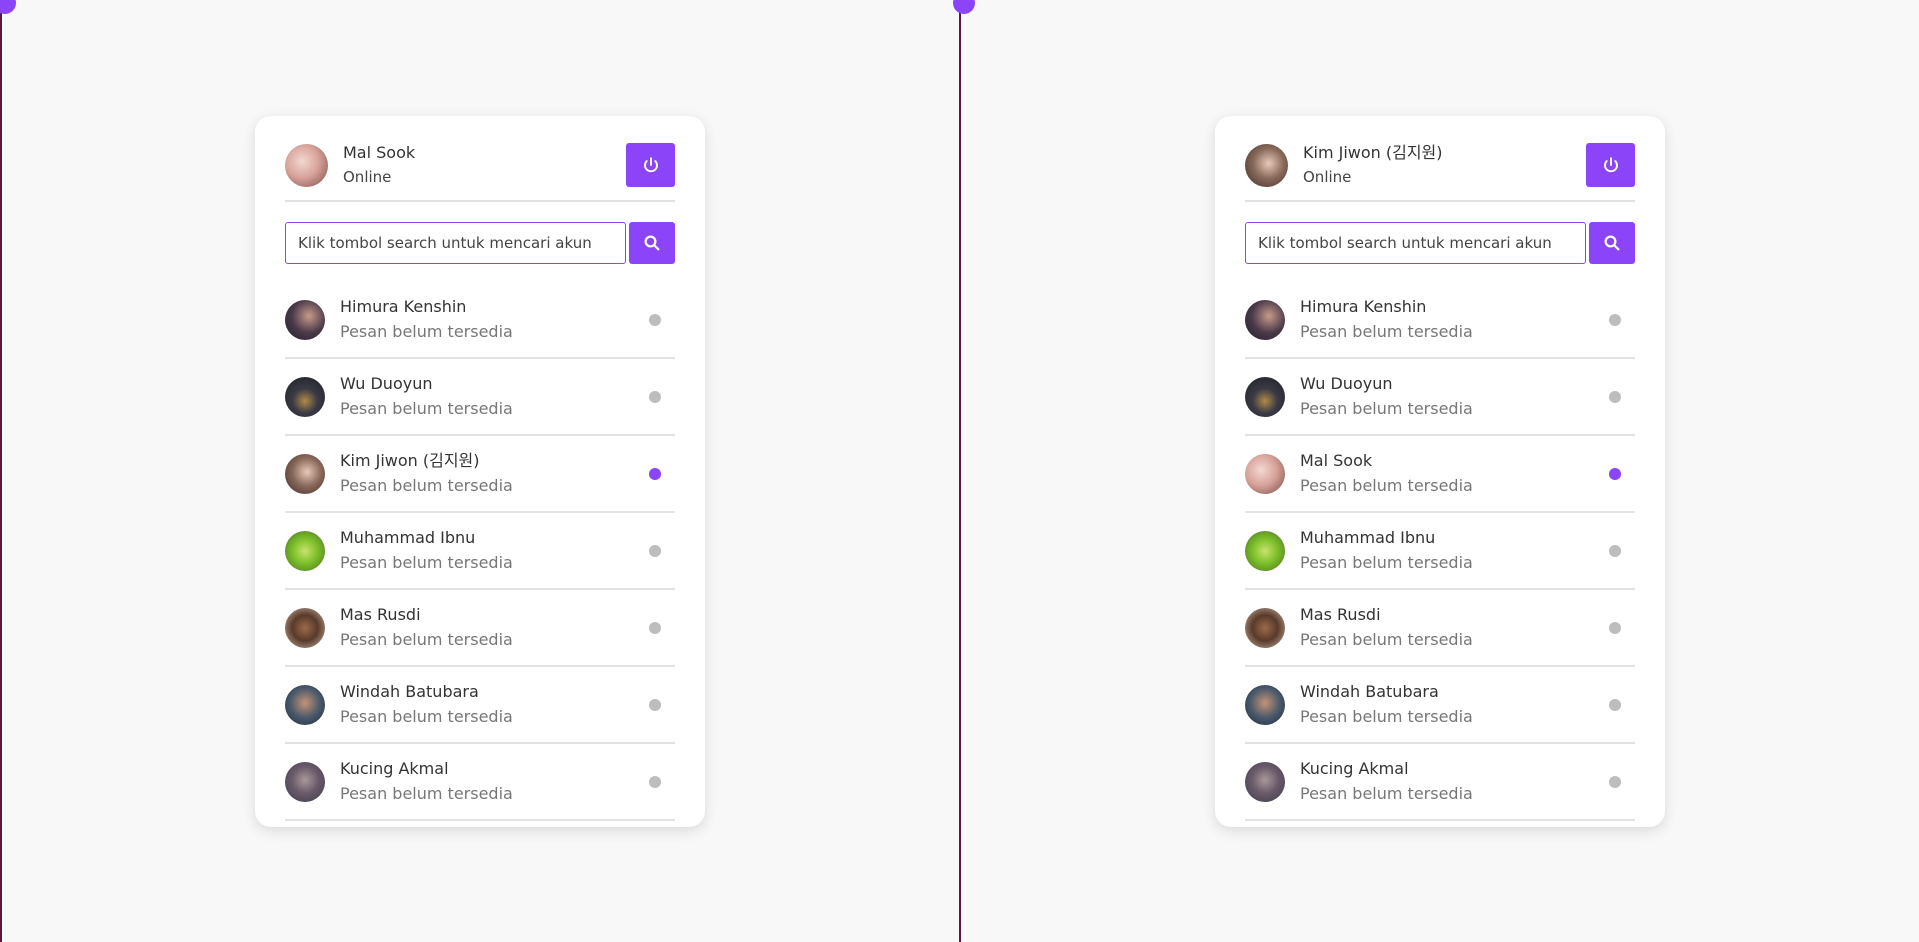  Describe the element at coordinates (410, 460) in the screenshot. I see `contact-name: Kim Jiwon (김지원)` at that location.